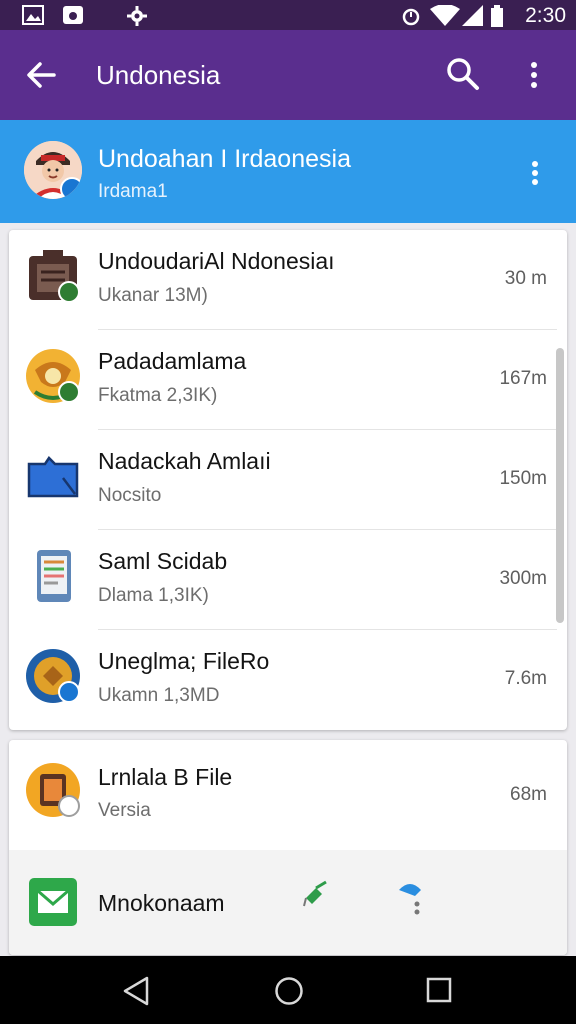 This screenshot has width=576, height=1024. Describe the element at coordinates (137, 16) in the screenshot. I see `settings-gear-icon` at that location.